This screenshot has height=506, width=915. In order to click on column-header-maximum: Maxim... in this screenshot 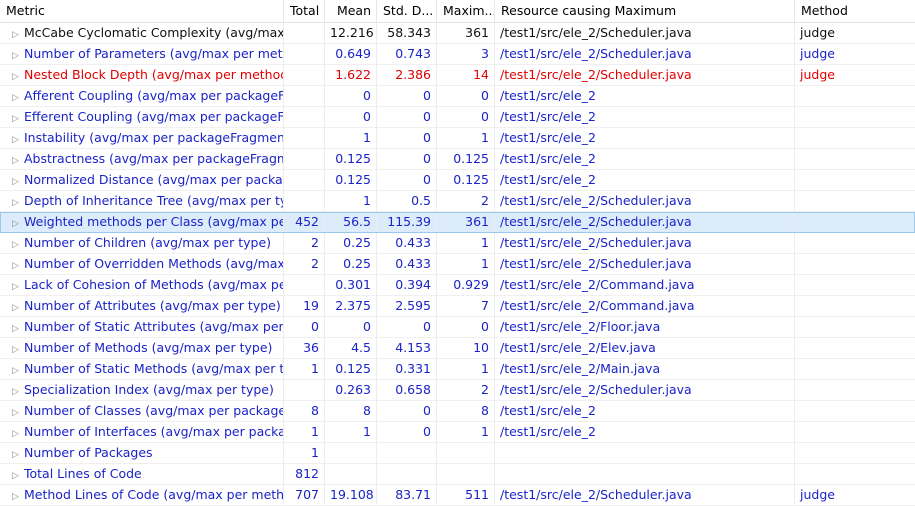, I will do `click(466, 11)`.